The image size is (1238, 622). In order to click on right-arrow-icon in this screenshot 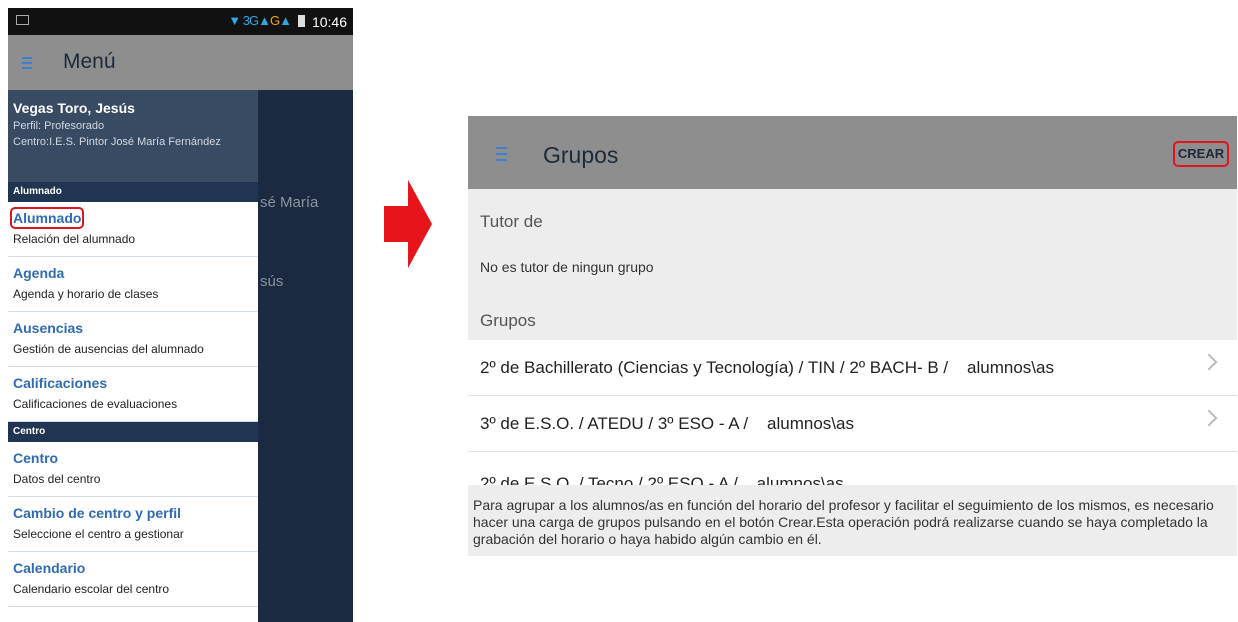, I will do `click(408, 224)`.